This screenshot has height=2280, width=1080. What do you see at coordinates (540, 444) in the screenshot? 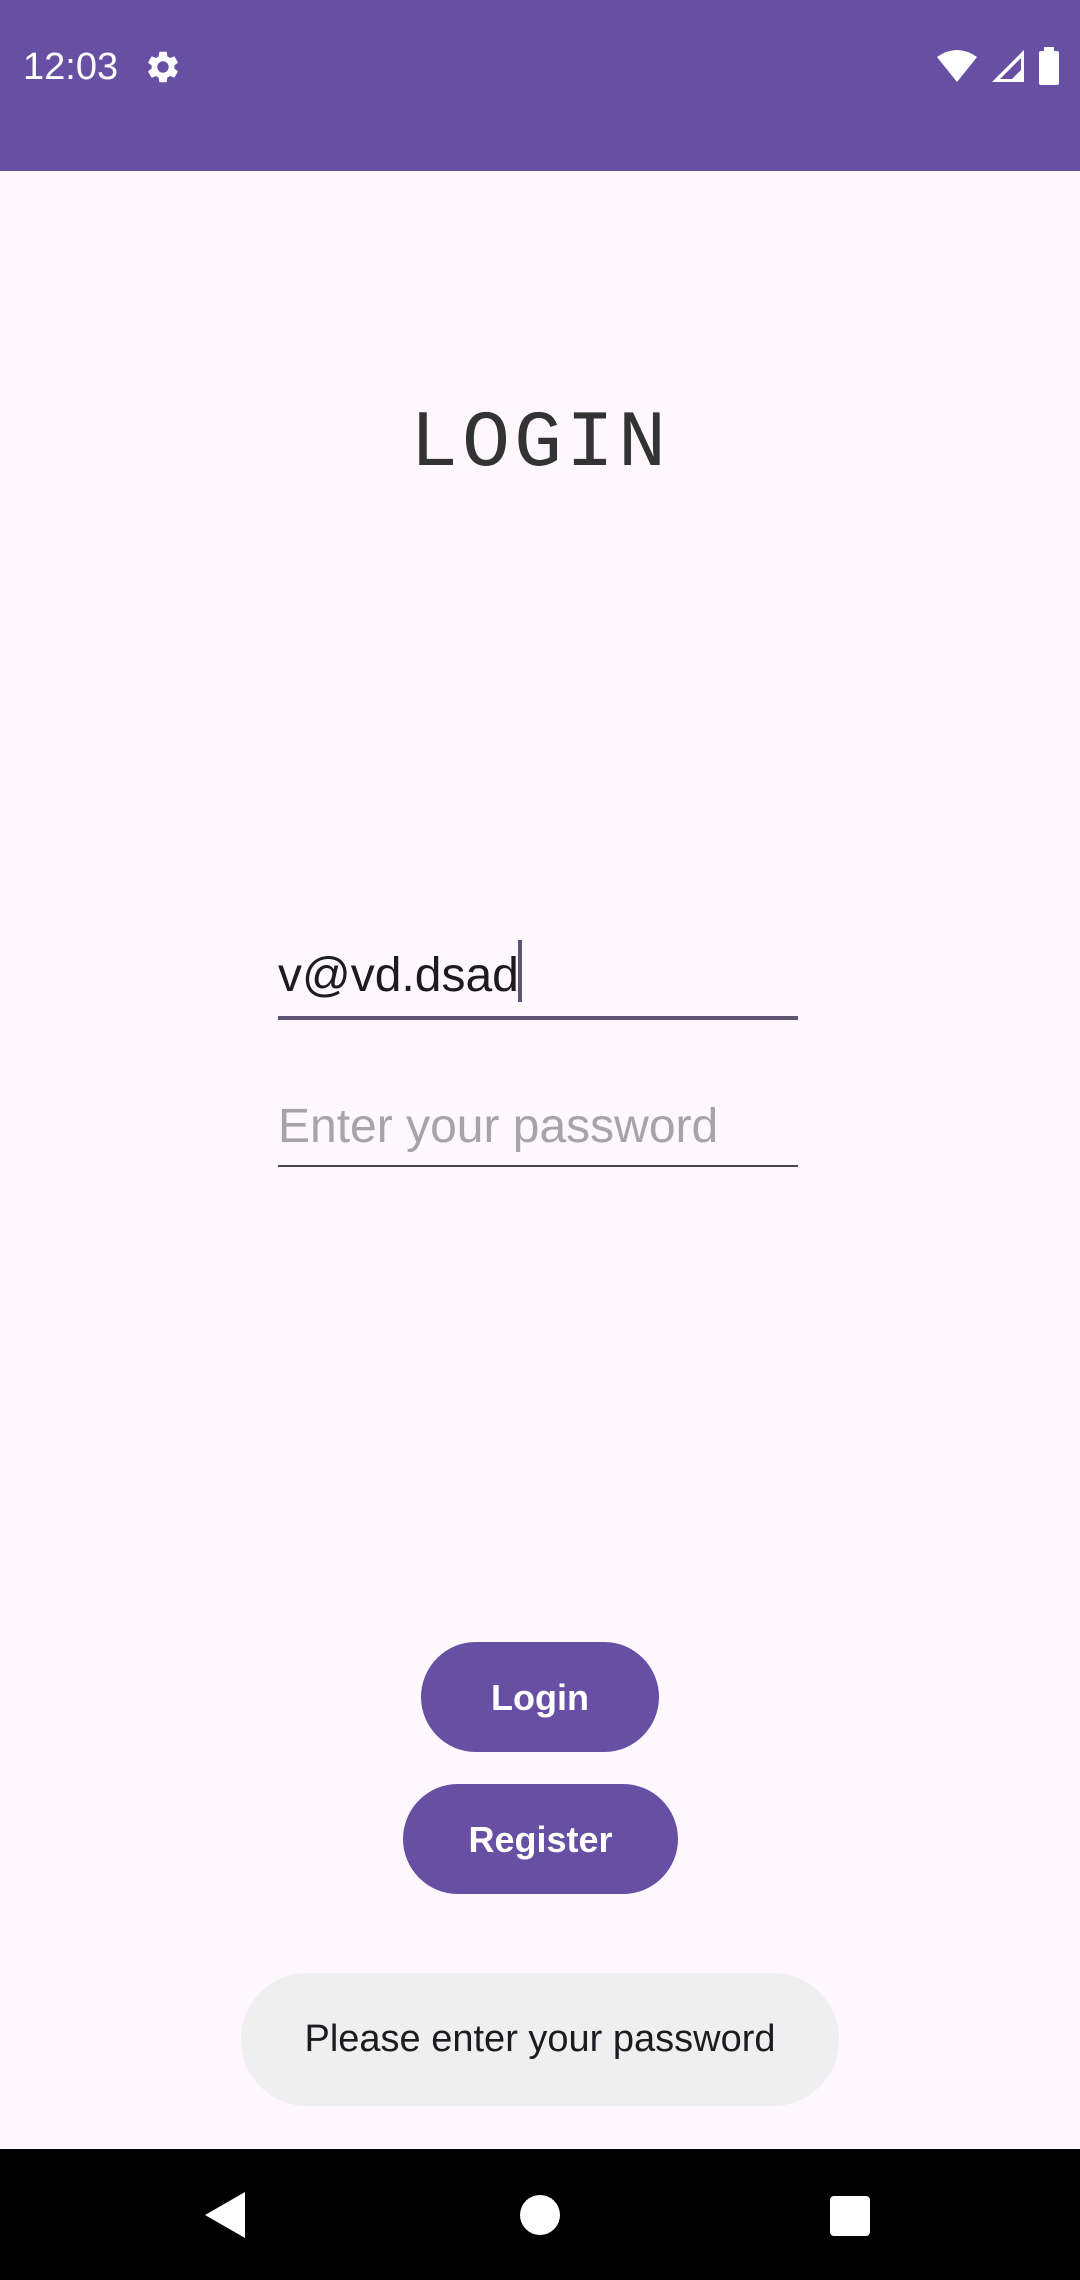
I see `page-title: LOGIN` at bounding box center [540, 444].